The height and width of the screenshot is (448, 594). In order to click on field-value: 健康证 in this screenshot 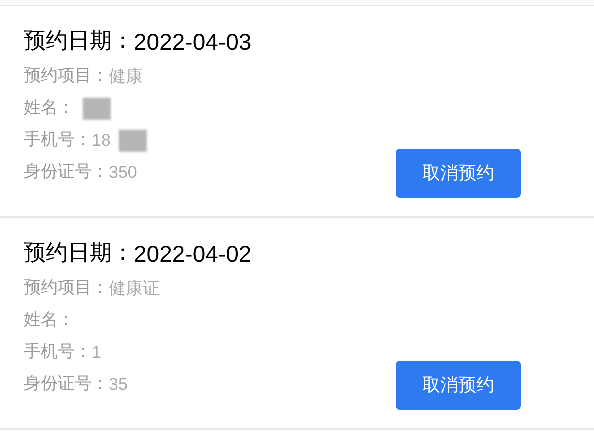, I will do `click(134, 289)`.